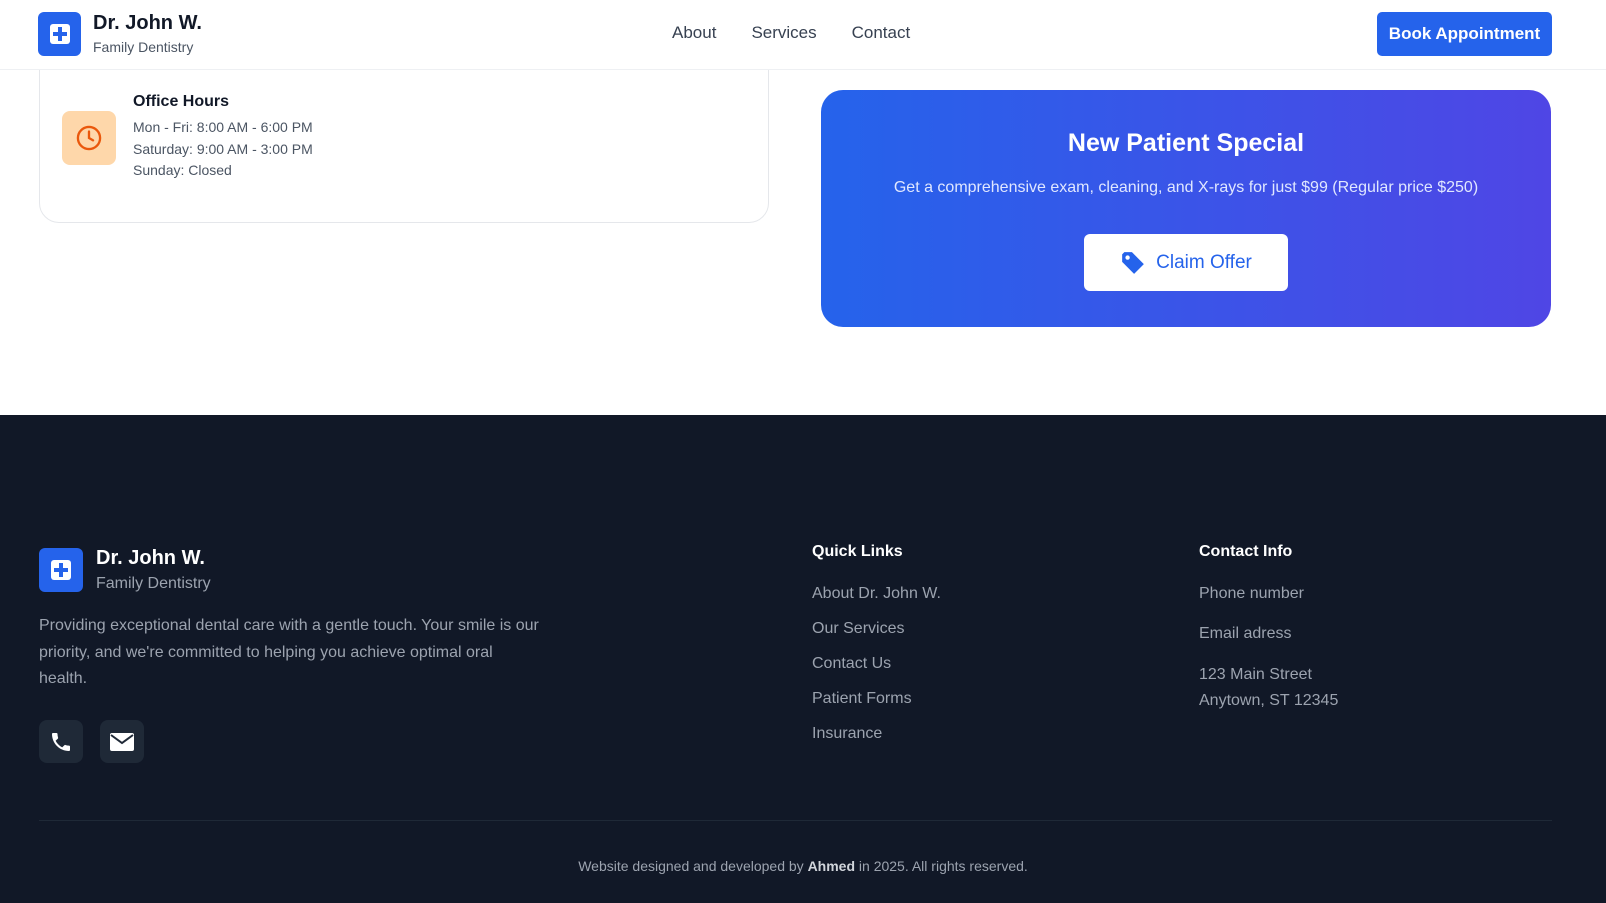 The height and width of the screenshot is (903, 1606). What do you see at coordinates (181, 101) in the screenshot?
I see `office-hours-title: Office Hours` at bounding box center [181, 101].